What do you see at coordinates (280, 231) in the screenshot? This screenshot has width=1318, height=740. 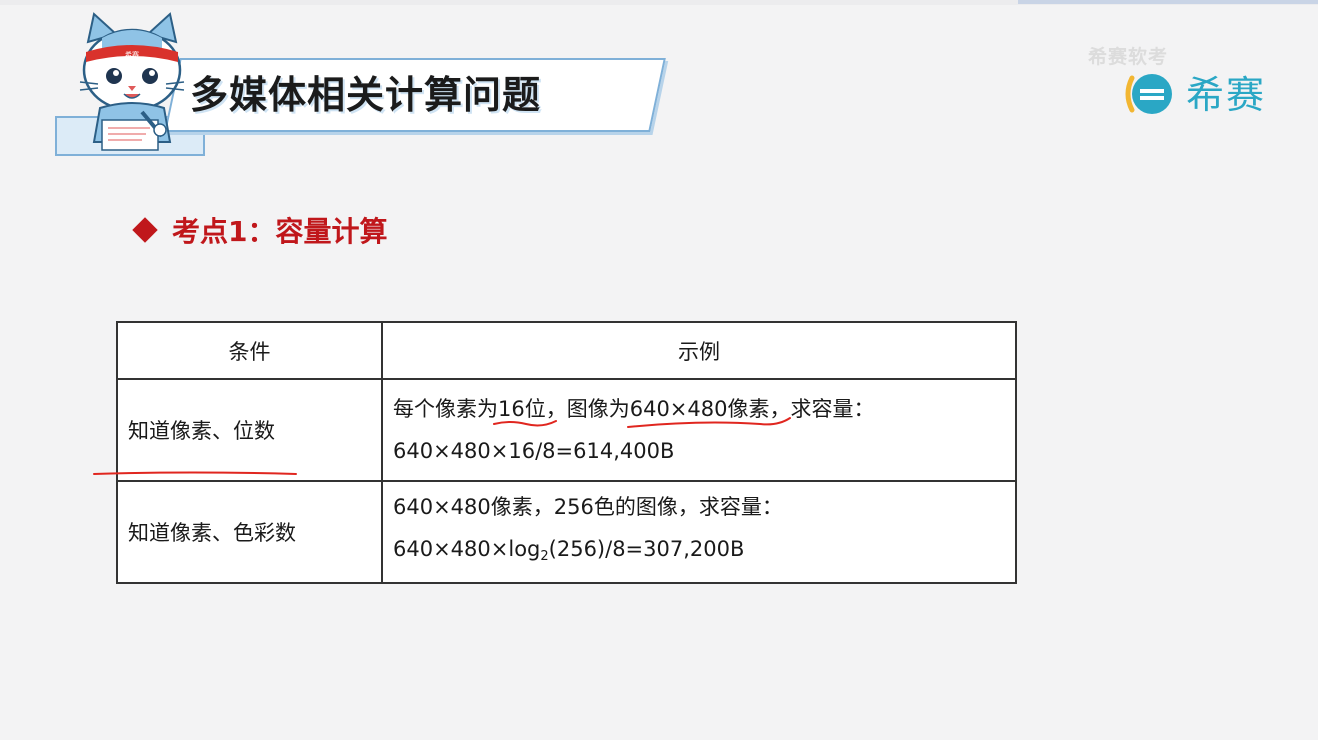 I see `section-heading-text: 考点1：容量计算` at bounding box center [280, 231].